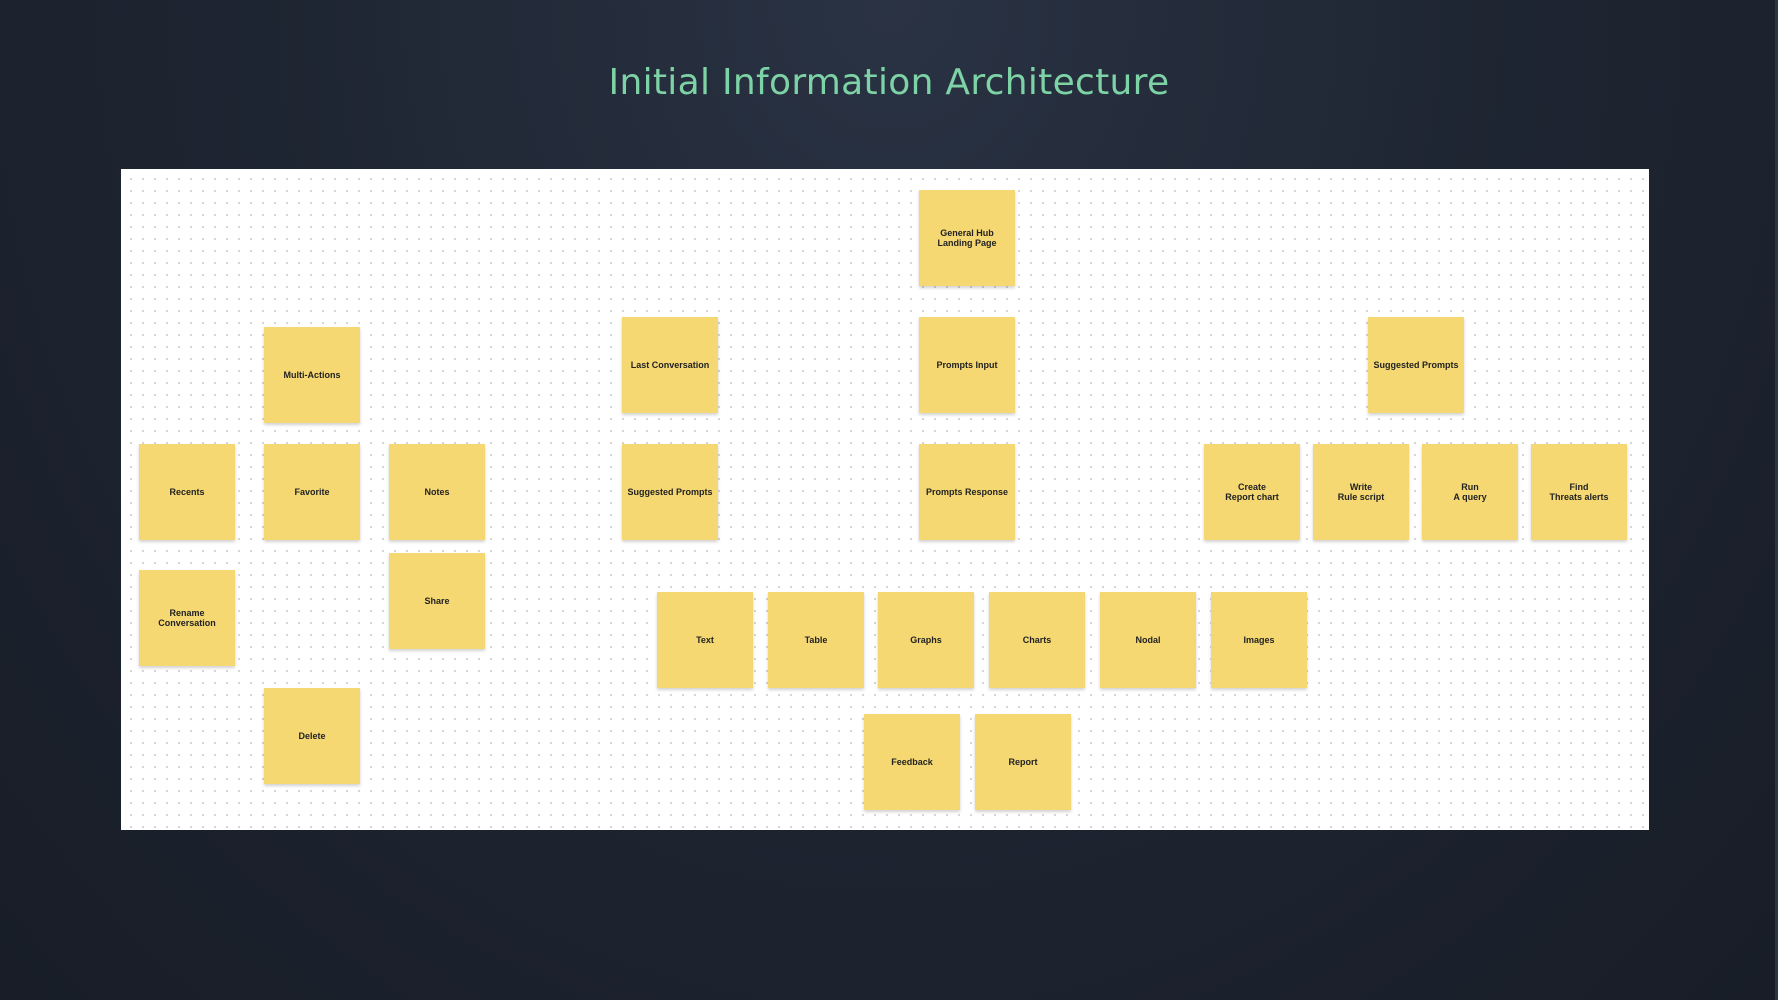 The width and height of the screenshot is (1778, 1000). I want to click on sticky-note-prompts-input: Prompts Input, so click(967, 365).